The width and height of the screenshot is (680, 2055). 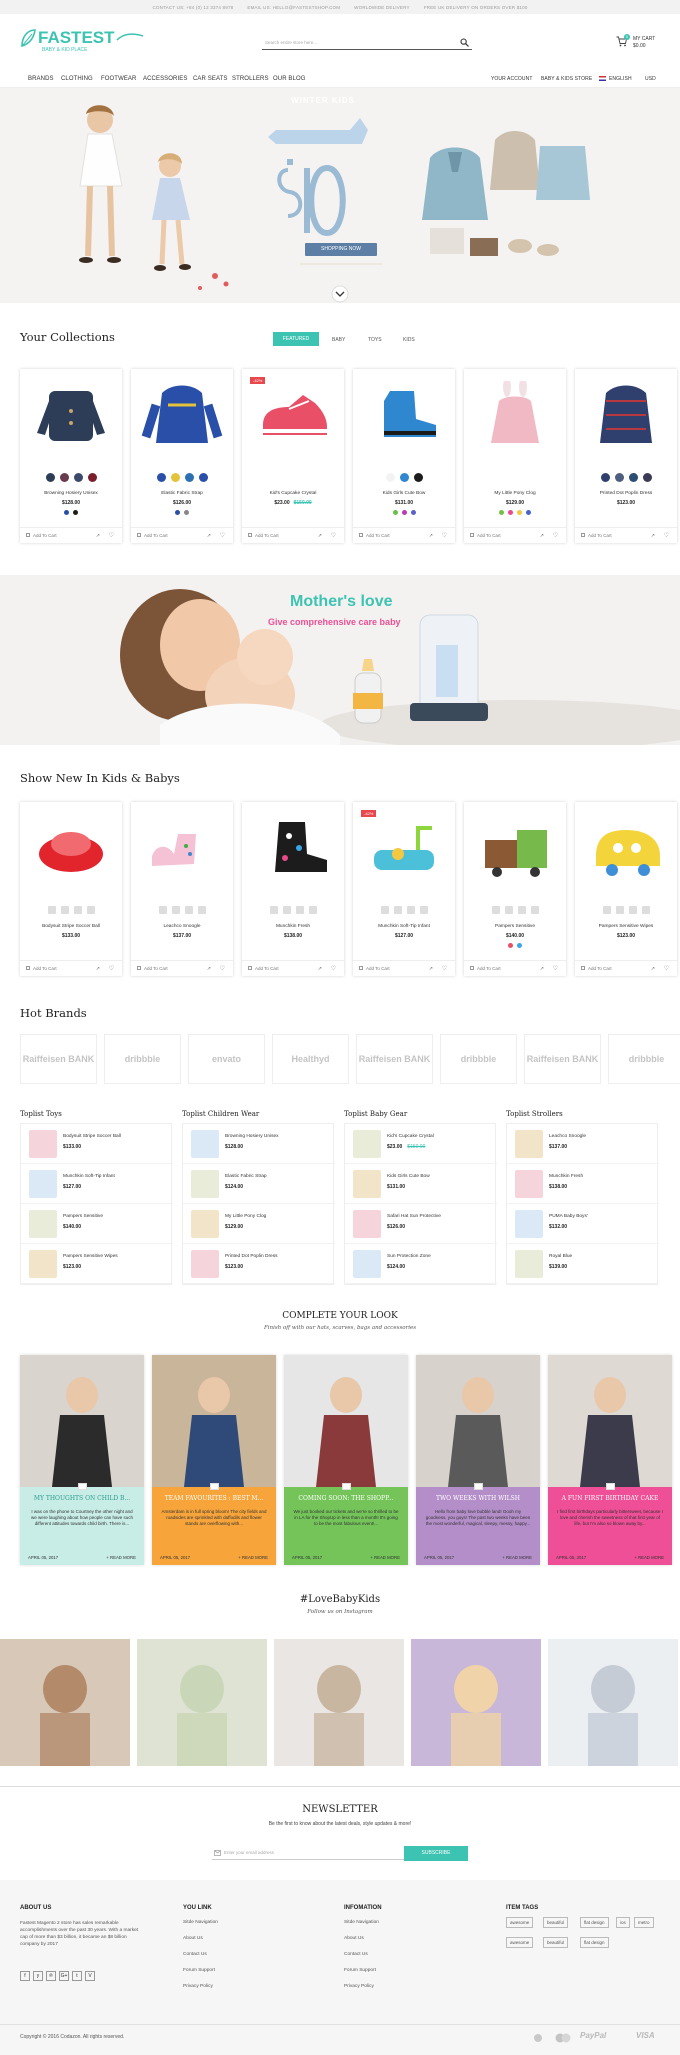 I want to click on toplist-item-name: Kid's Cupcake Crystal, so click(x=410, y=1136).